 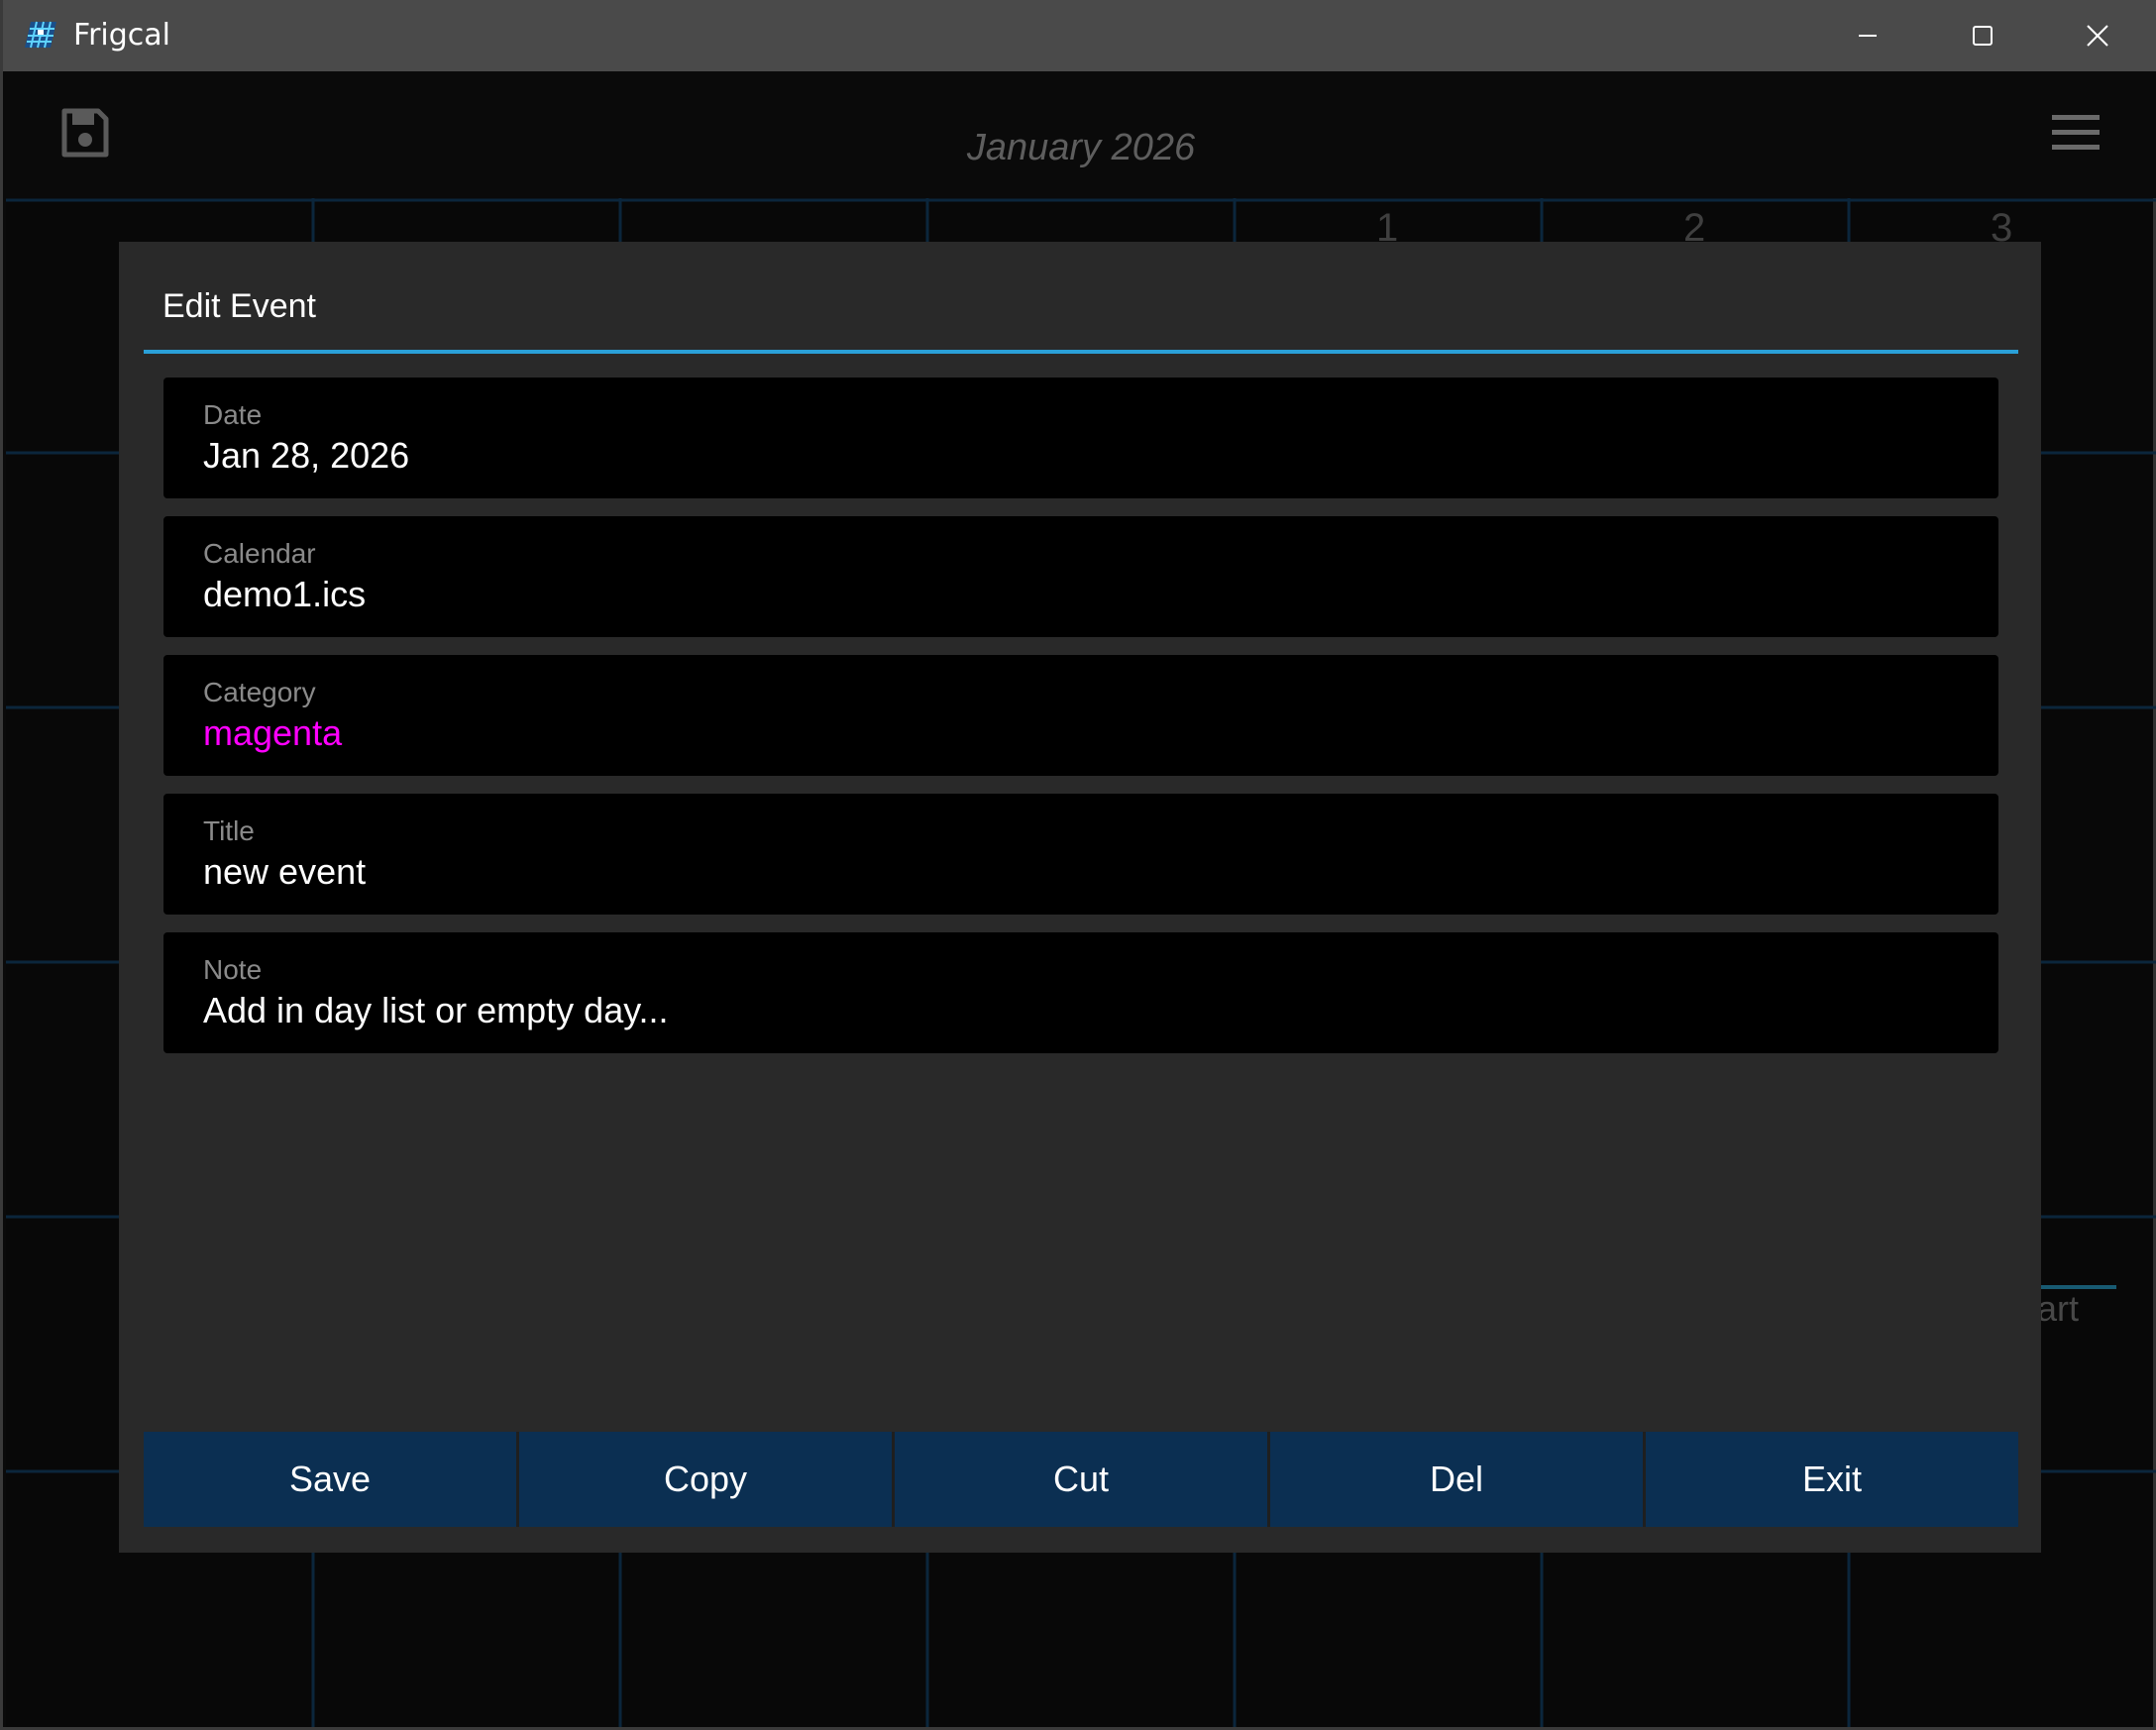 I want to click on exit-button: Exit, so click(x=1832, y=1479).